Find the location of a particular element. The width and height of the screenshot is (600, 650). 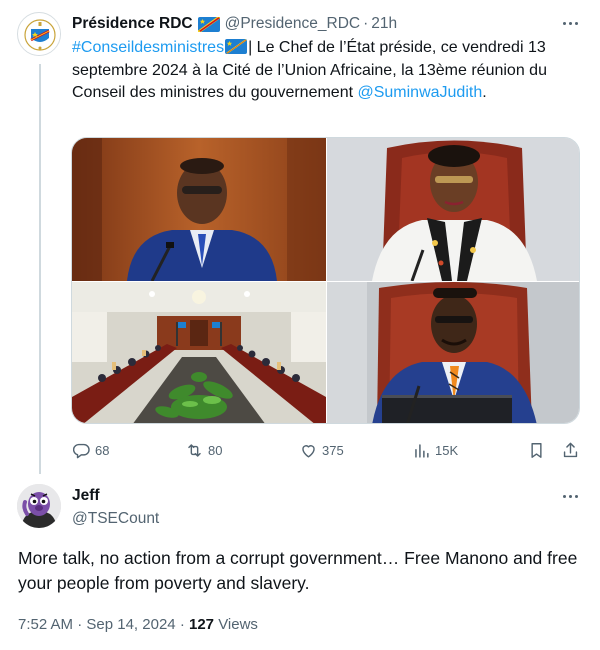

minister-photo is located at coordinates (453, 352).